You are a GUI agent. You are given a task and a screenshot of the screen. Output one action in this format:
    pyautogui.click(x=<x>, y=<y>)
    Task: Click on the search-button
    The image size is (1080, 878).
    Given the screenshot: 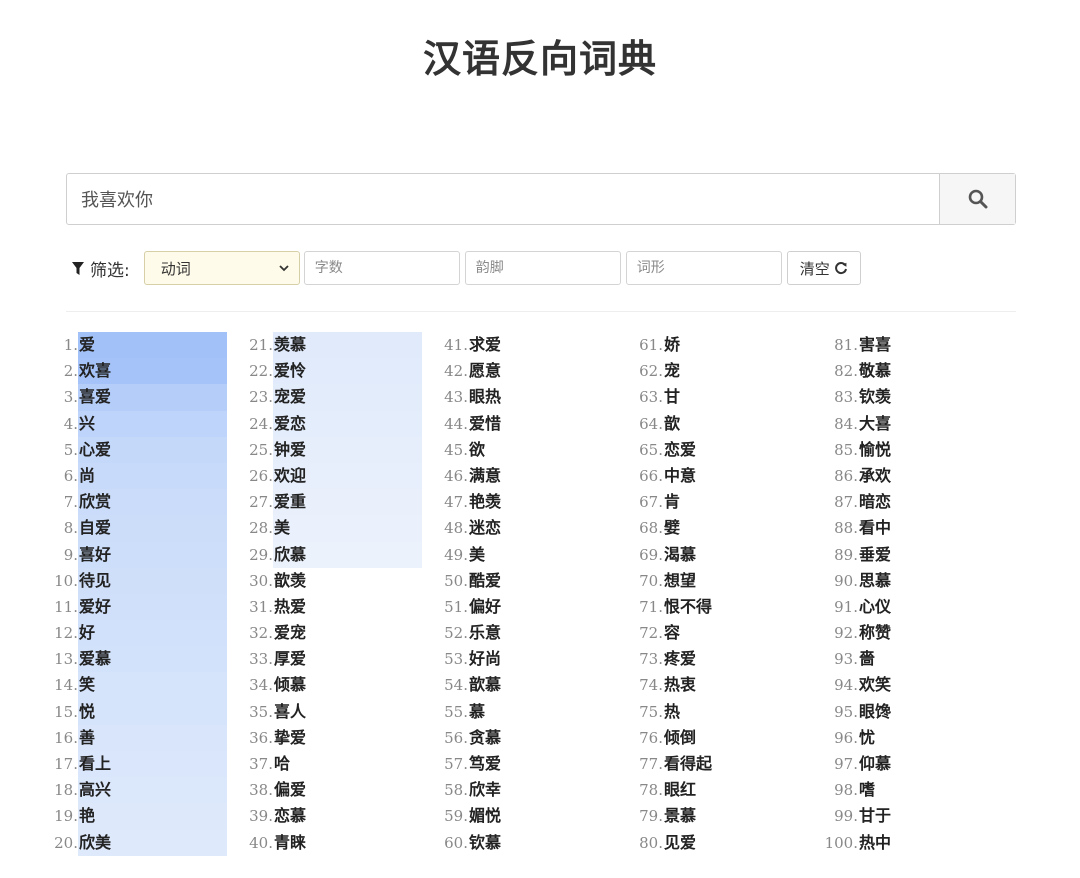 What is the action you would take?
    pyautogui.click(x=977, y=199)
    